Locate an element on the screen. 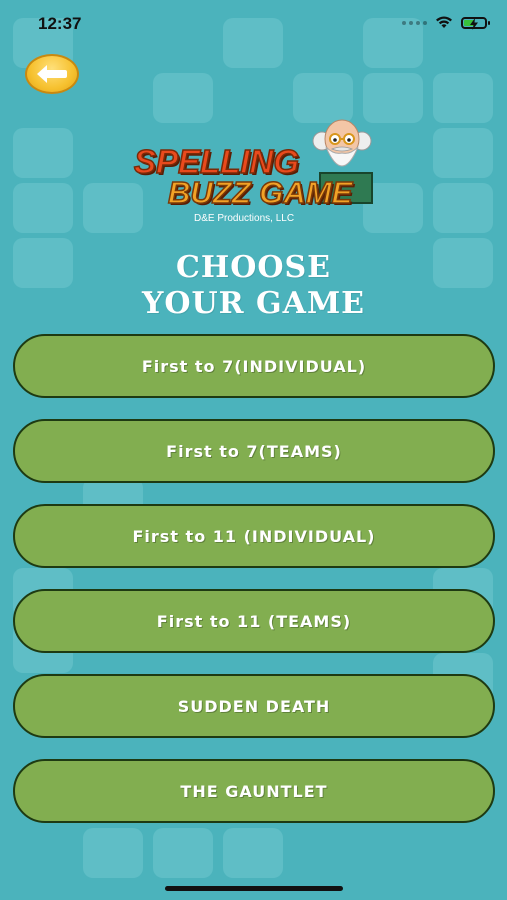 Image resolution: width=507 pixels, height=900 pixels. page-title-line1: CHOOSE is located at coordinates (253, 267).